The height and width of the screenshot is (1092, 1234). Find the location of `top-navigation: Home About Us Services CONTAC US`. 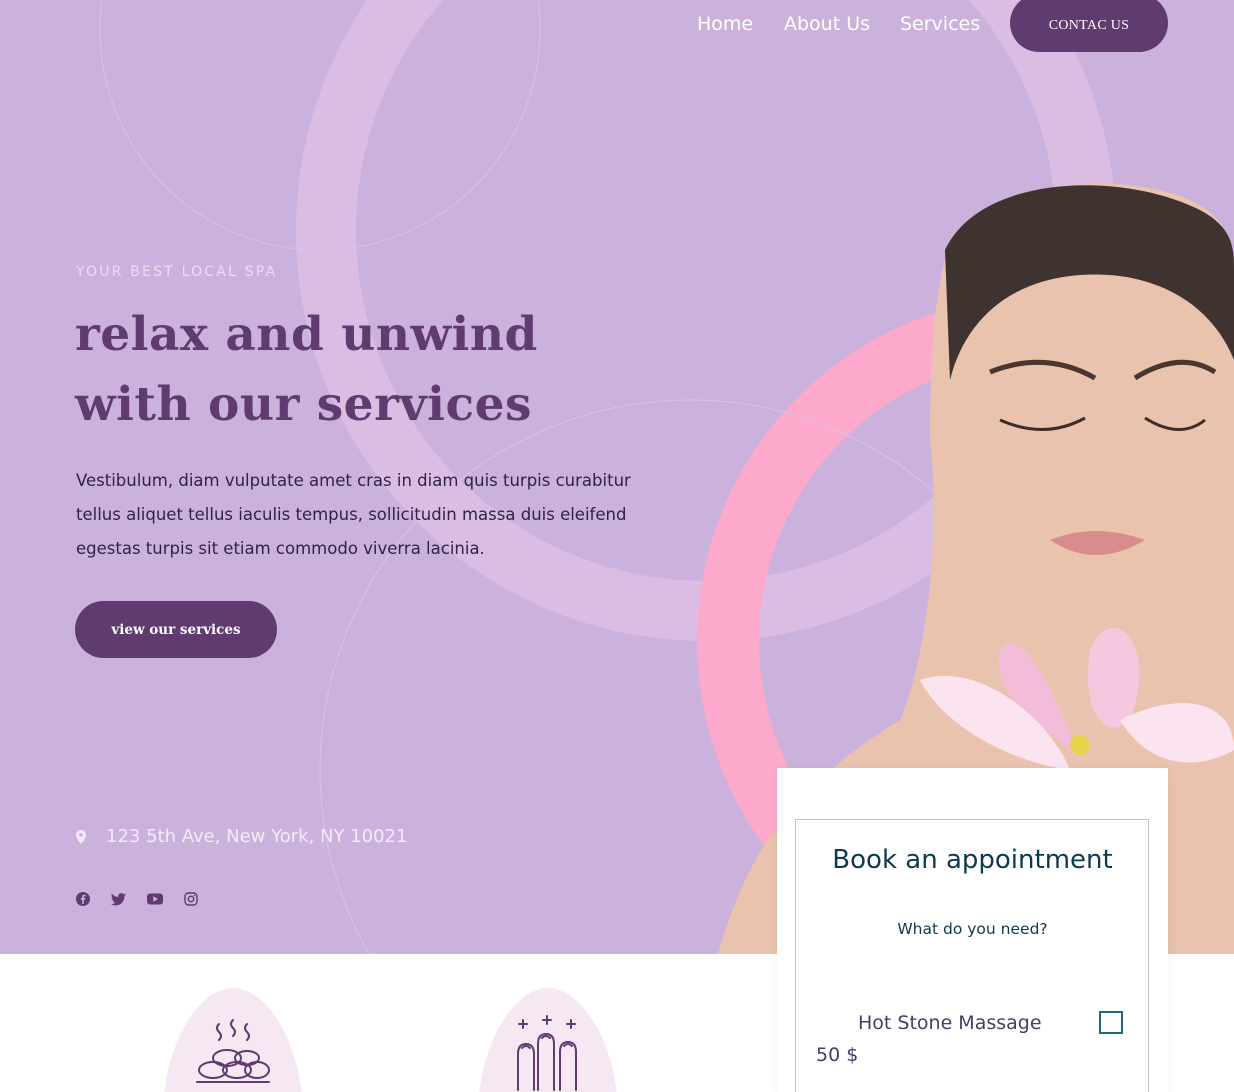

top-navigation: Home About Us Services CONTAC US is located at coordinates (617, 30).